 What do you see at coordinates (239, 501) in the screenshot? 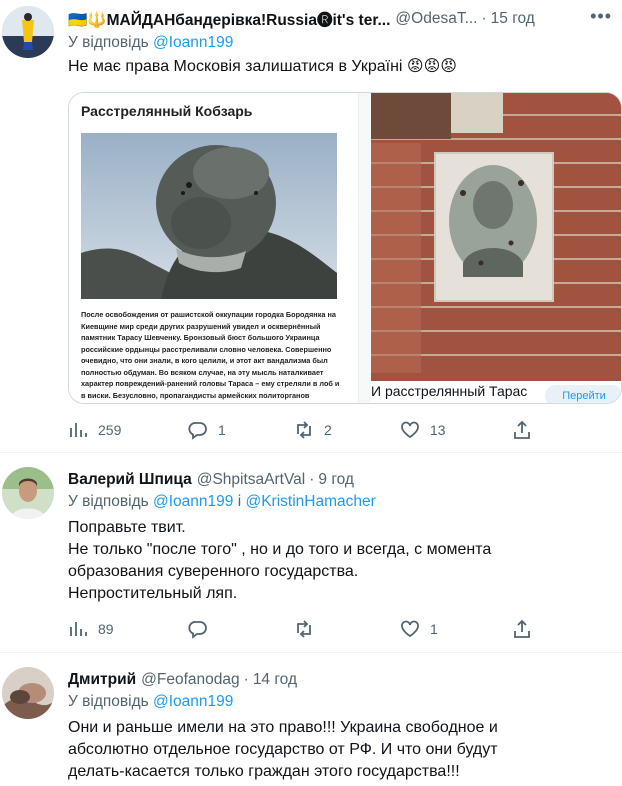
I see `reply-joiner: і` at bounding box center [239, 501].